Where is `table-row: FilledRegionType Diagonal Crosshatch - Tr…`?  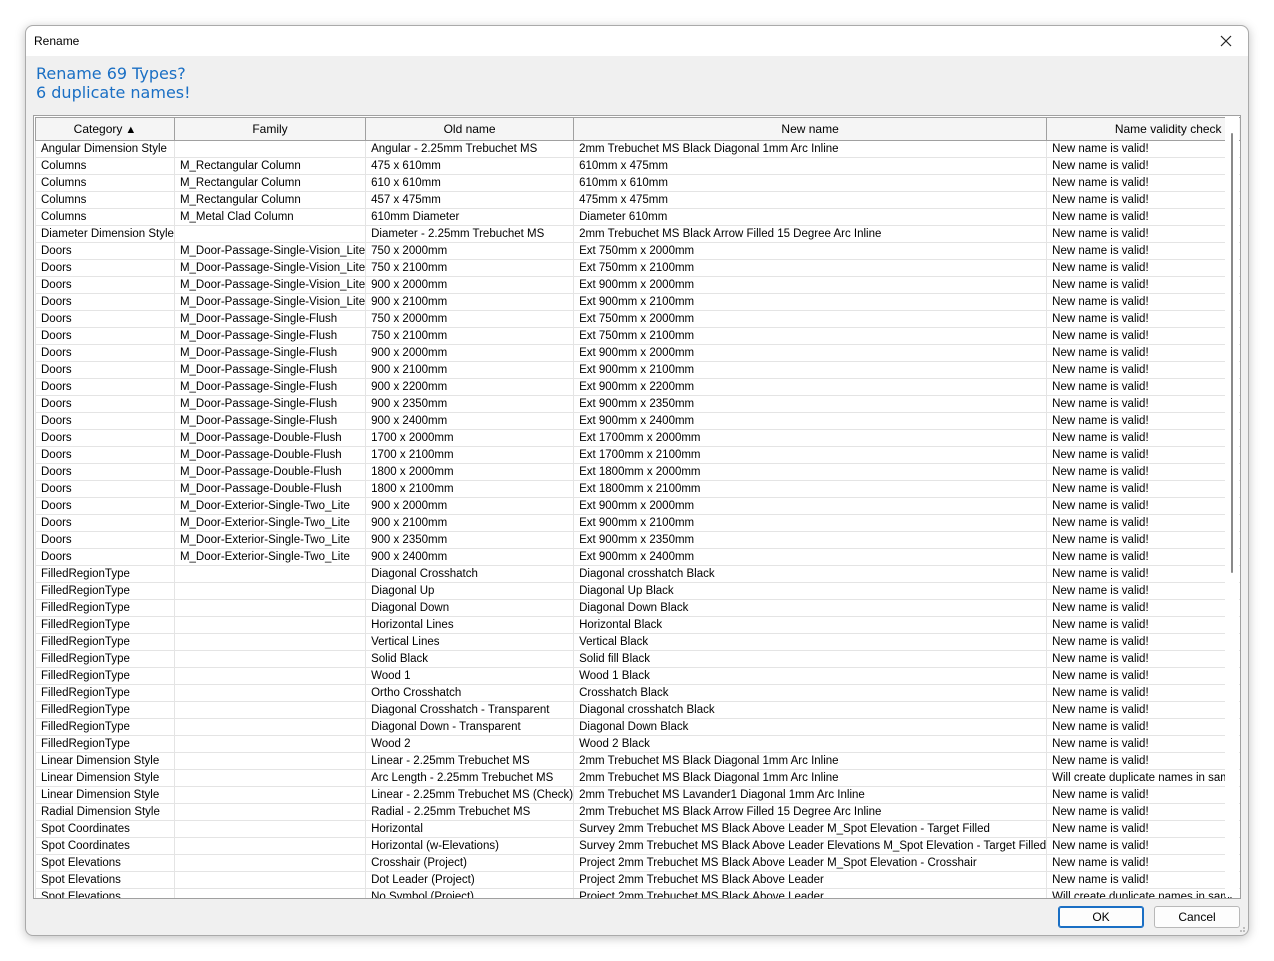
table-row: FilledRegionType Diagonal Crosshatch - Tr… is located at coordinates (637, 710).